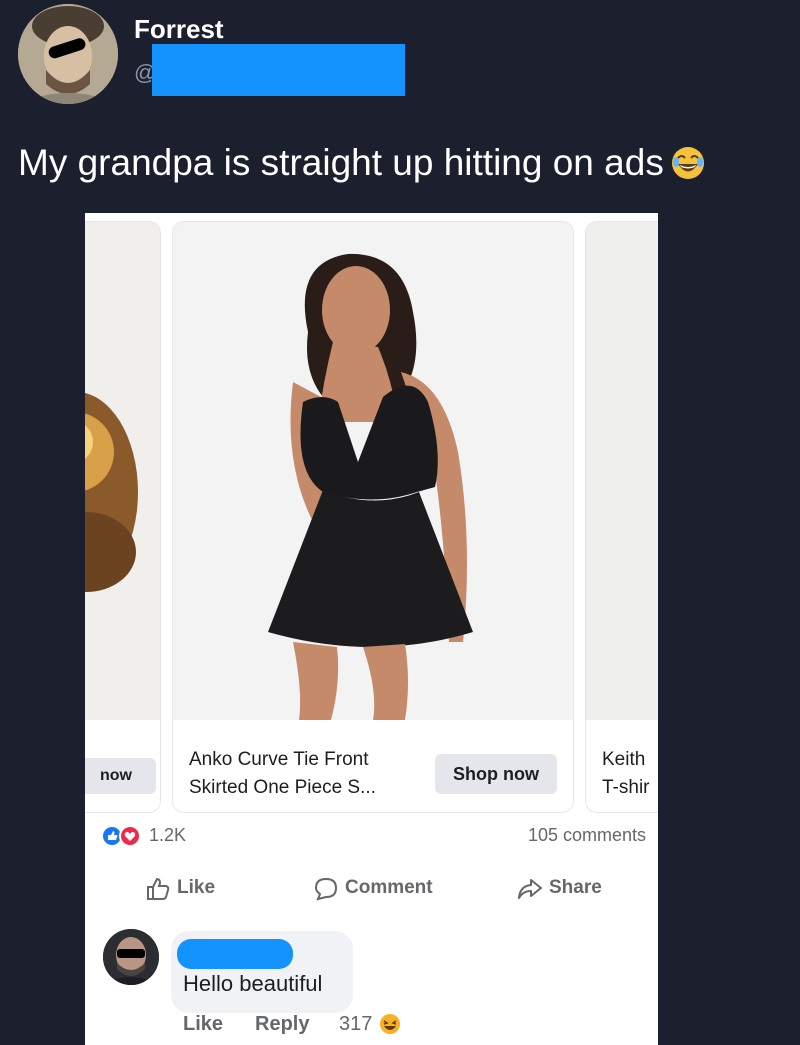  What do you see at coordinates (389, 887) in the screenshot?
I see `comment-label: Comment` at bounding box center [389, 887].